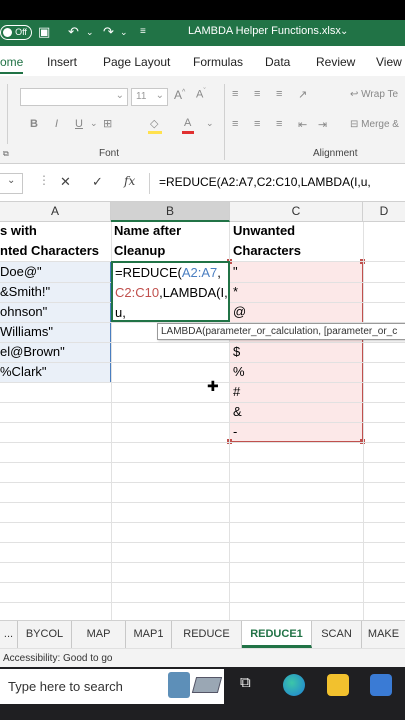 The height and width of the screenshot is (720, 405). I want to click on sheet-tab-map: MAP, so click(99, 634).